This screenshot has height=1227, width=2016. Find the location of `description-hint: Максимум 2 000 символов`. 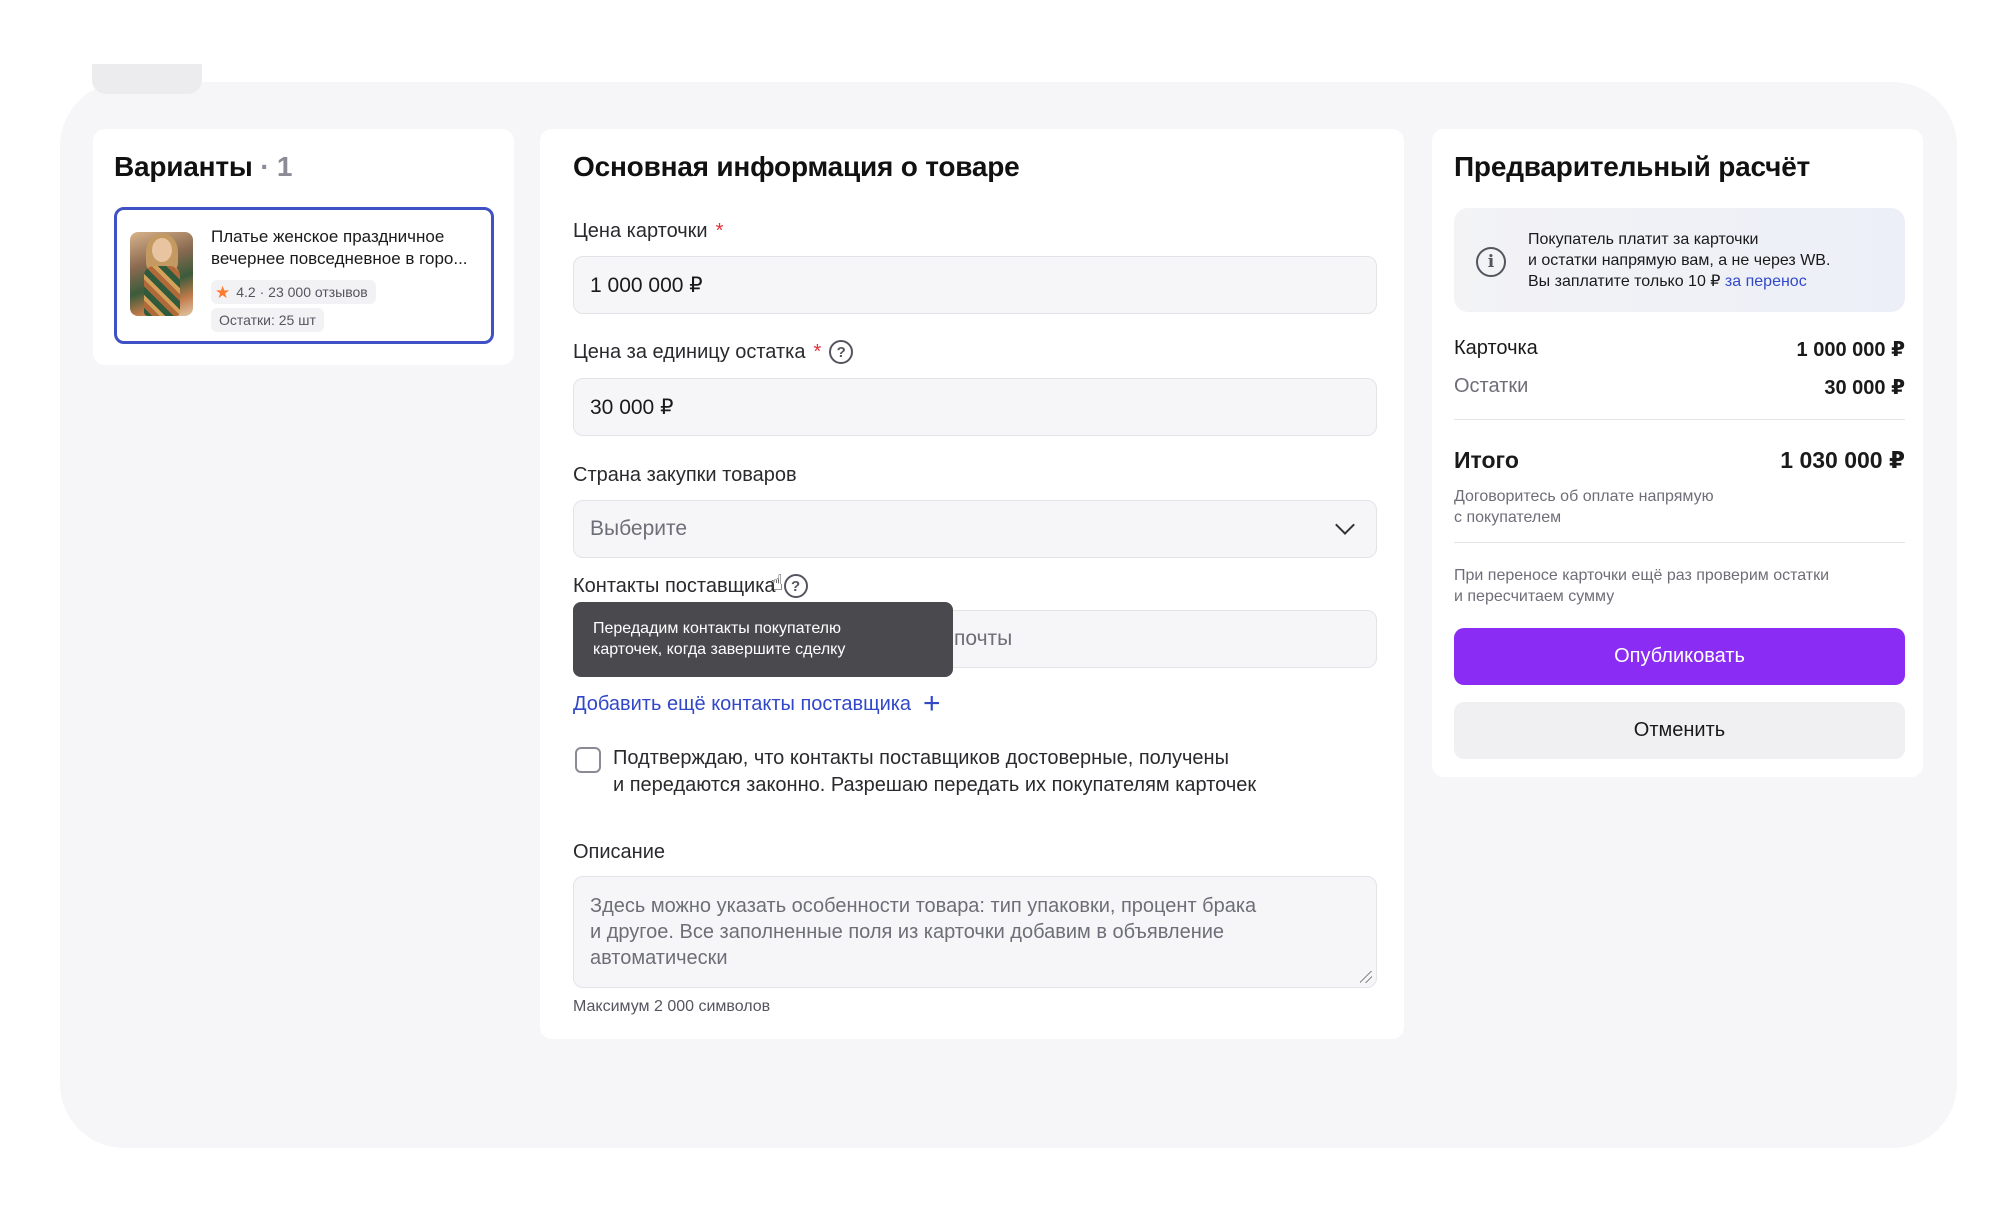

description-hint: Максимум 2 000 символов is located at coordinates (672, 1006).